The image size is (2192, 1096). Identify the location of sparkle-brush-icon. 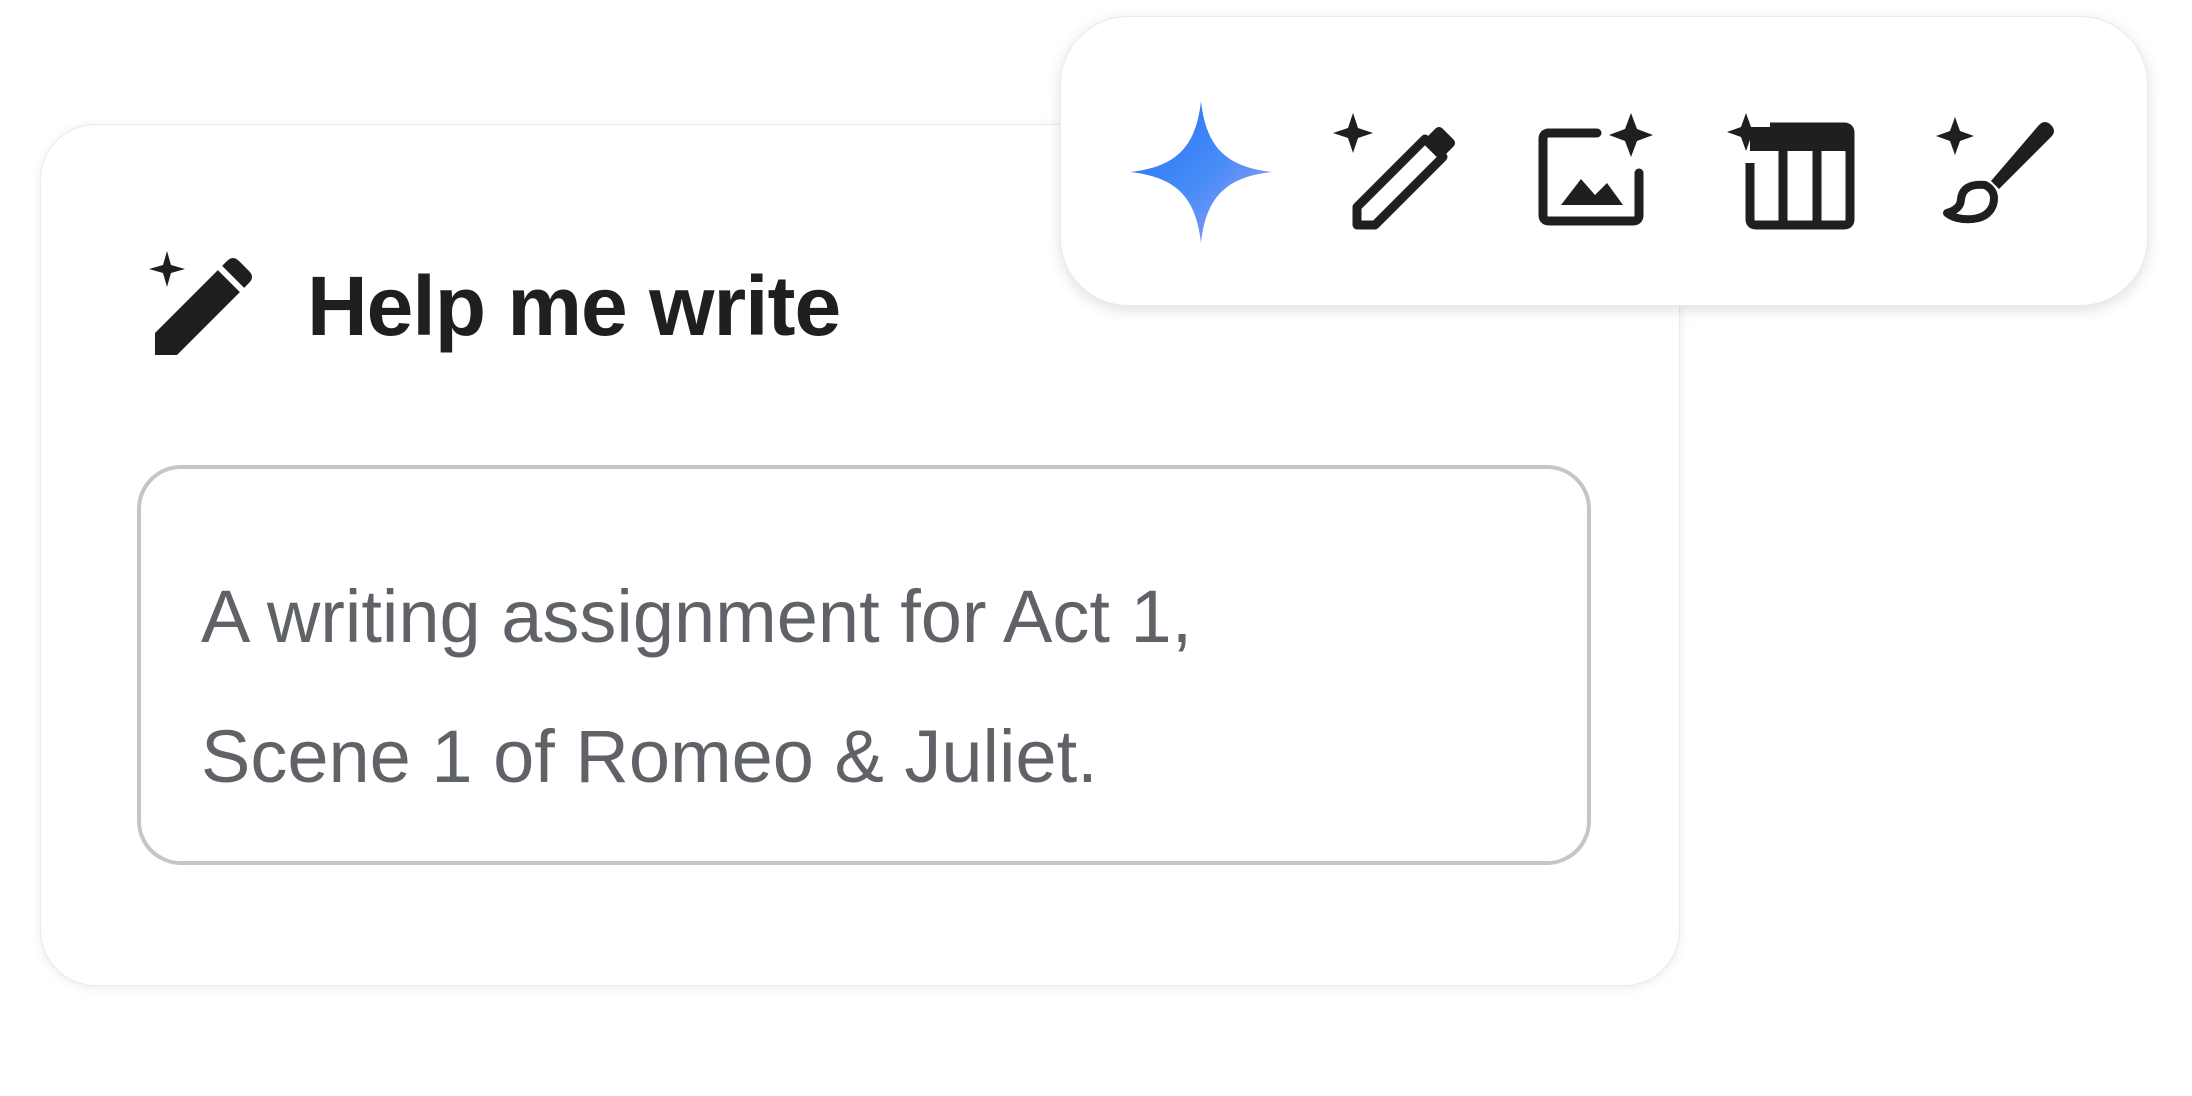
(1995, 170).